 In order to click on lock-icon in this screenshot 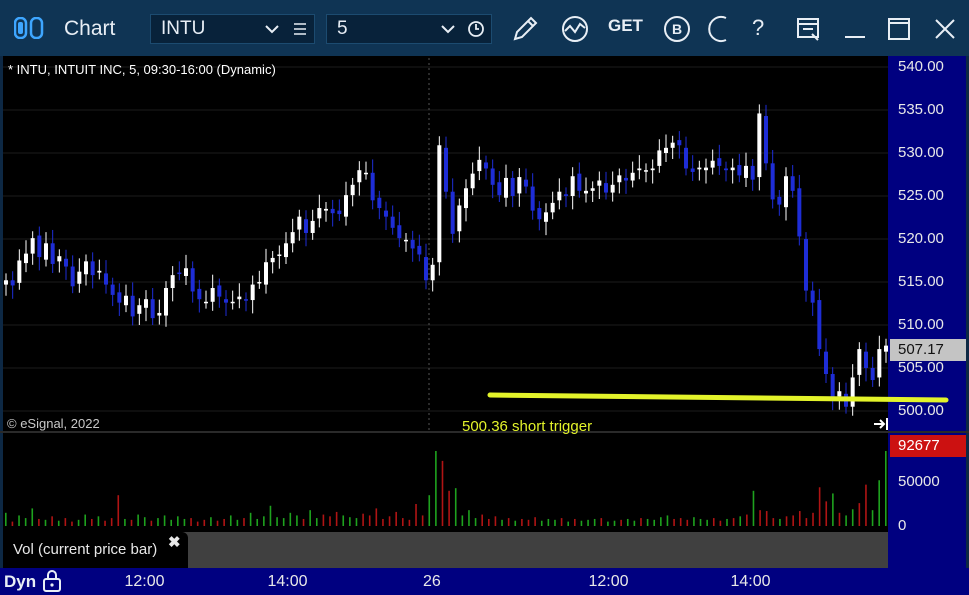, I will do `click(52, 580)`.